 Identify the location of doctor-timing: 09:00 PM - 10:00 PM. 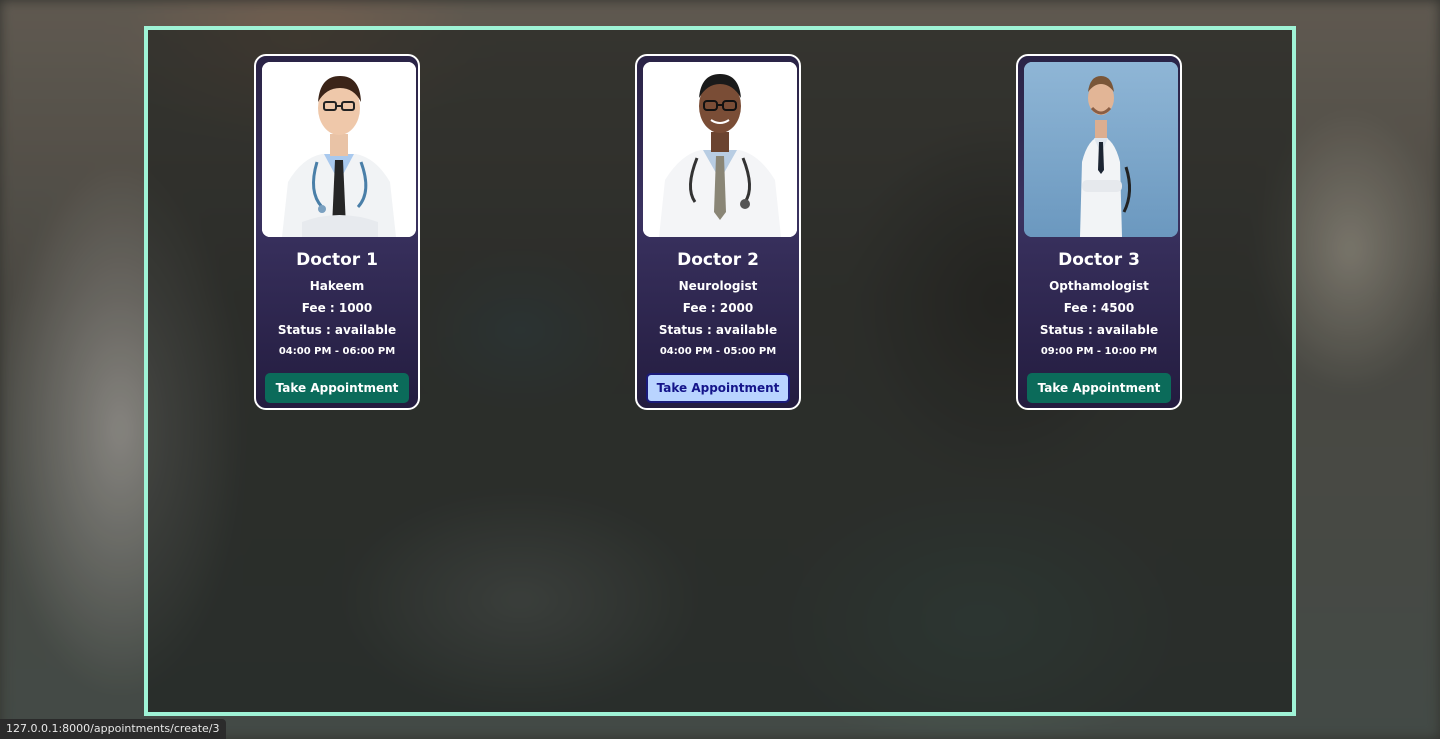
(1099, 351).